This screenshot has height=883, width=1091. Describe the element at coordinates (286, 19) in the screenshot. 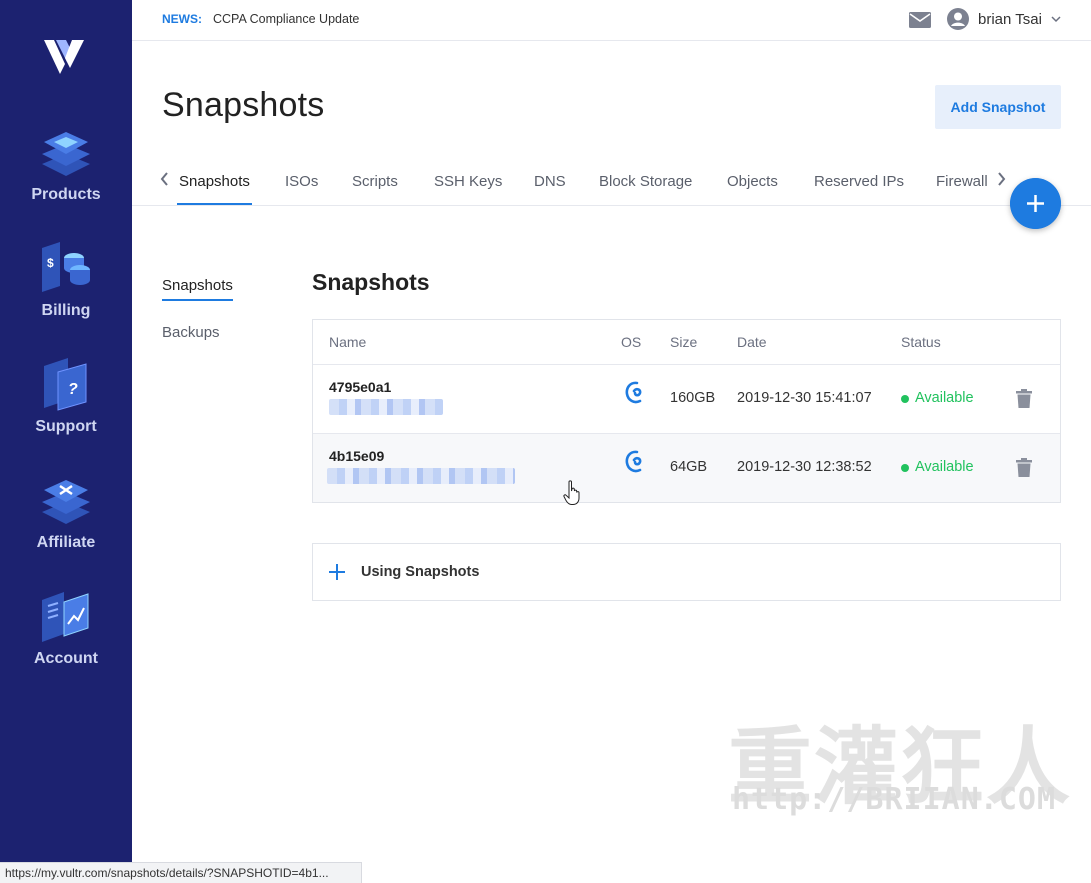

I see `news-link: CCPA Compliance Update` at that location.